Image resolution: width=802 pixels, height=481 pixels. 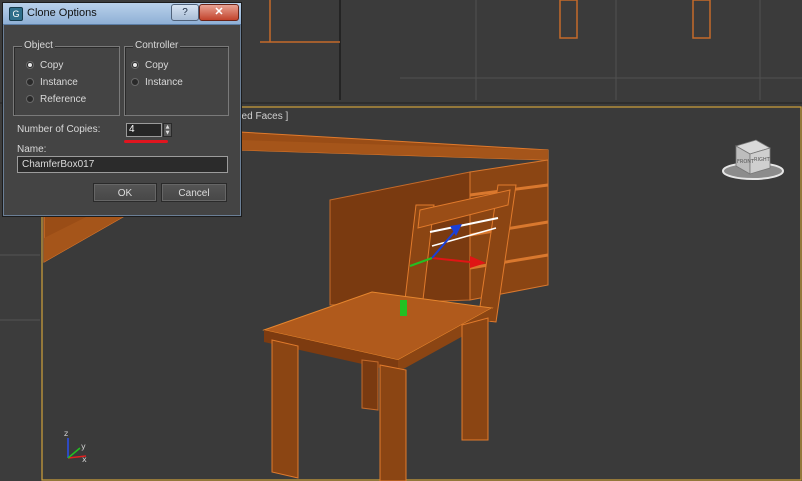 I want to click on controller-group-label: Controller, so click(x=157, y=45).